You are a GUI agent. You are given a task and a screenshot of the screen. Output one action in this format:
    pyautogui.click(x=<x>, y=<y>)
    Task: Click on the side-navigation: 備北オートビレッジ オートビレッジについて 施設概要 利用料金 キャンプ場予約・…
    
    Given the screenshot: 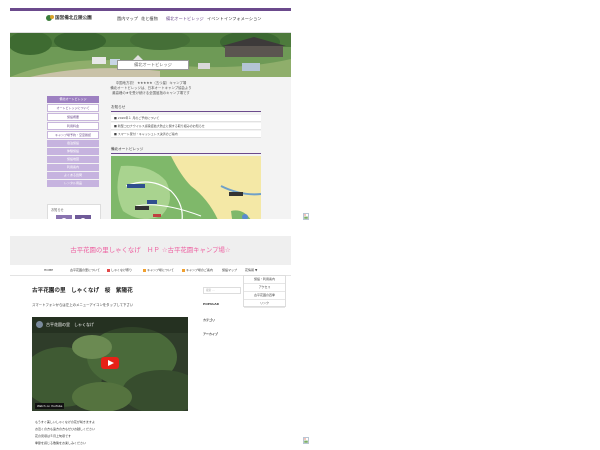 What is the action you would take?
    pyautogui.click(x=73, y=142)
    